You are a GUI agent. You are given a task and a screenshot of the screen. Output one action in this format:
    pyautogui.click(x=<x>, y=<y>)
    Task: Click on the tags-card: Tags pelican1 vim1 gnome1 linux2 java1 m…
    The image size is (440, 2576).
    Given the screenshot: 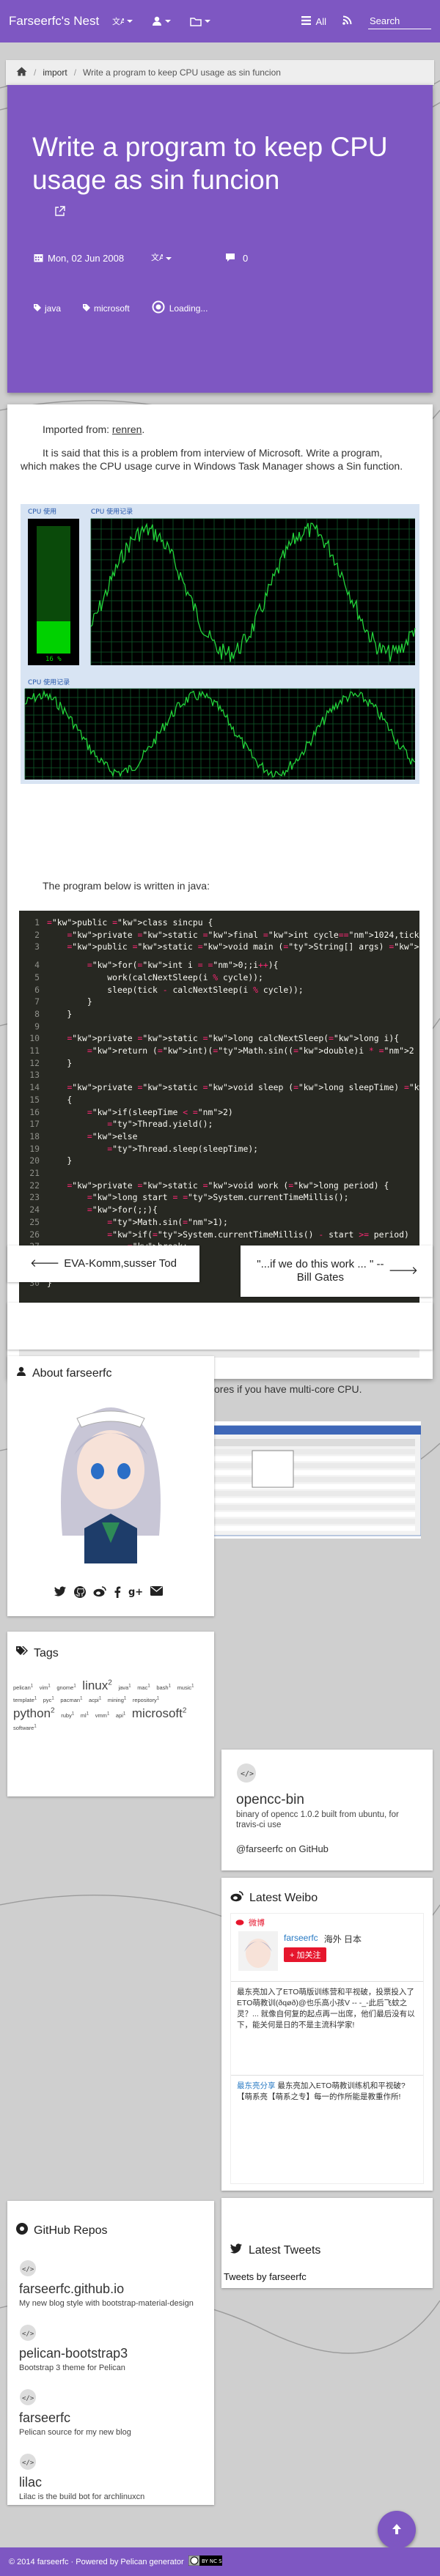 What is the action you would take?
    pyautogui.click(x=110, y=1714)
    